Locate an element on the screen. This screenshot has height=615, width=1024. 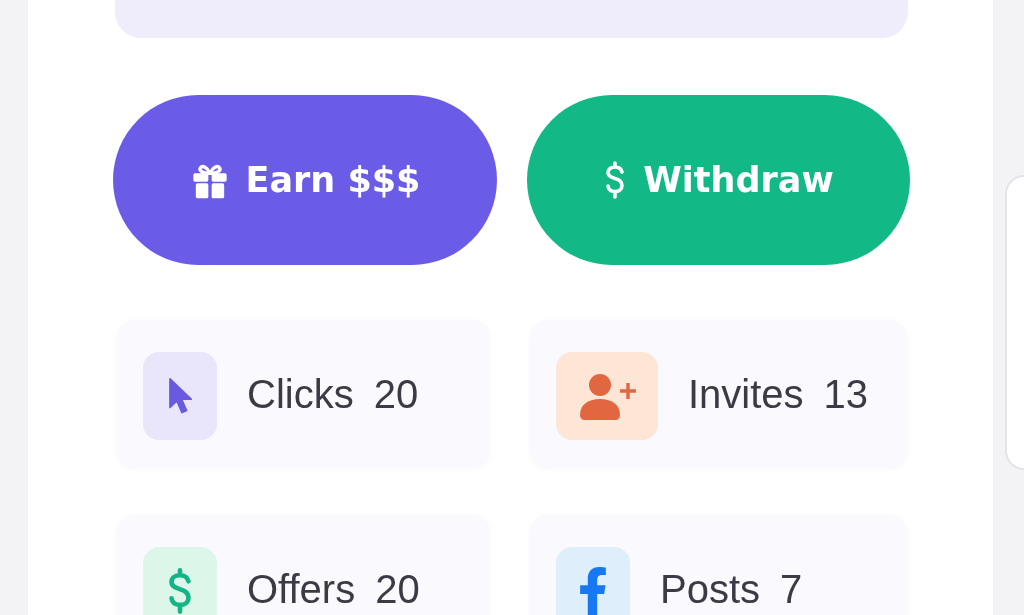
stat-value: 7 is located at coordinates (791, 589).